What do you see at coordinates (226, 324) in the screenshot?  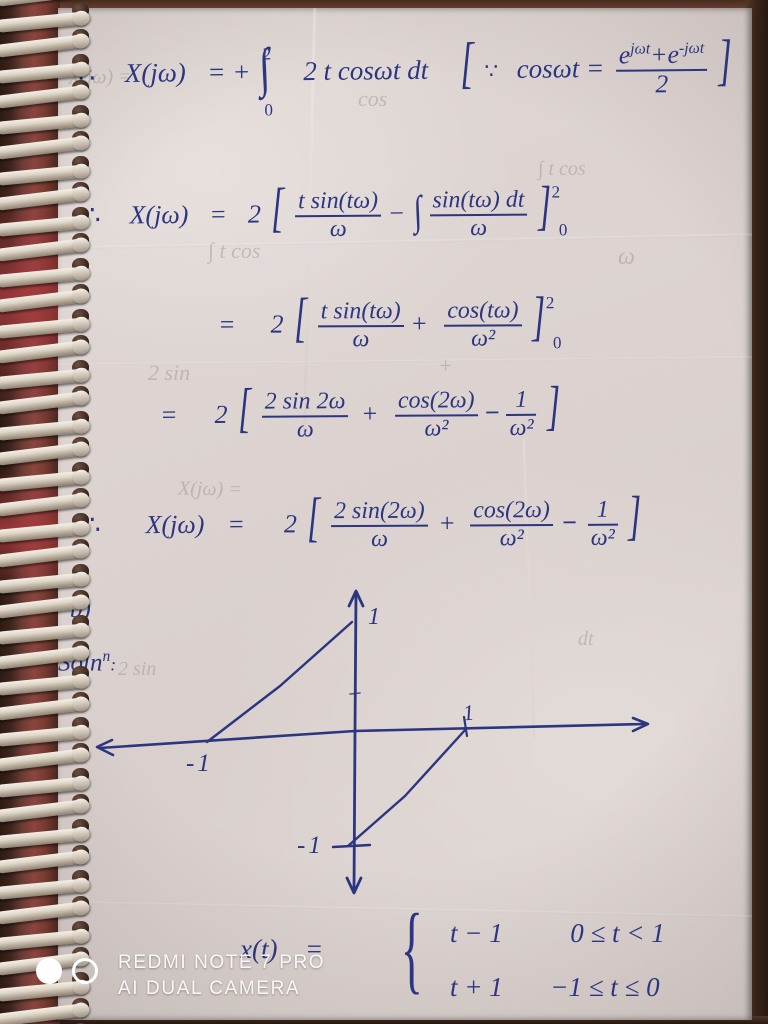 I see `line3-equals: =` at bounding box center [226, 324].